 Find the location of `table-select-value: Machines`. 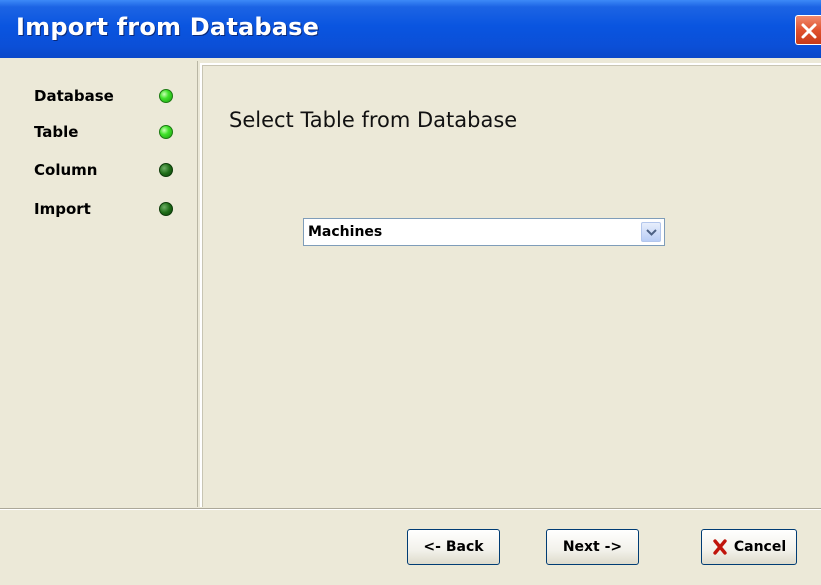

table-select-value: Machines is located at coordinates (345, 232).